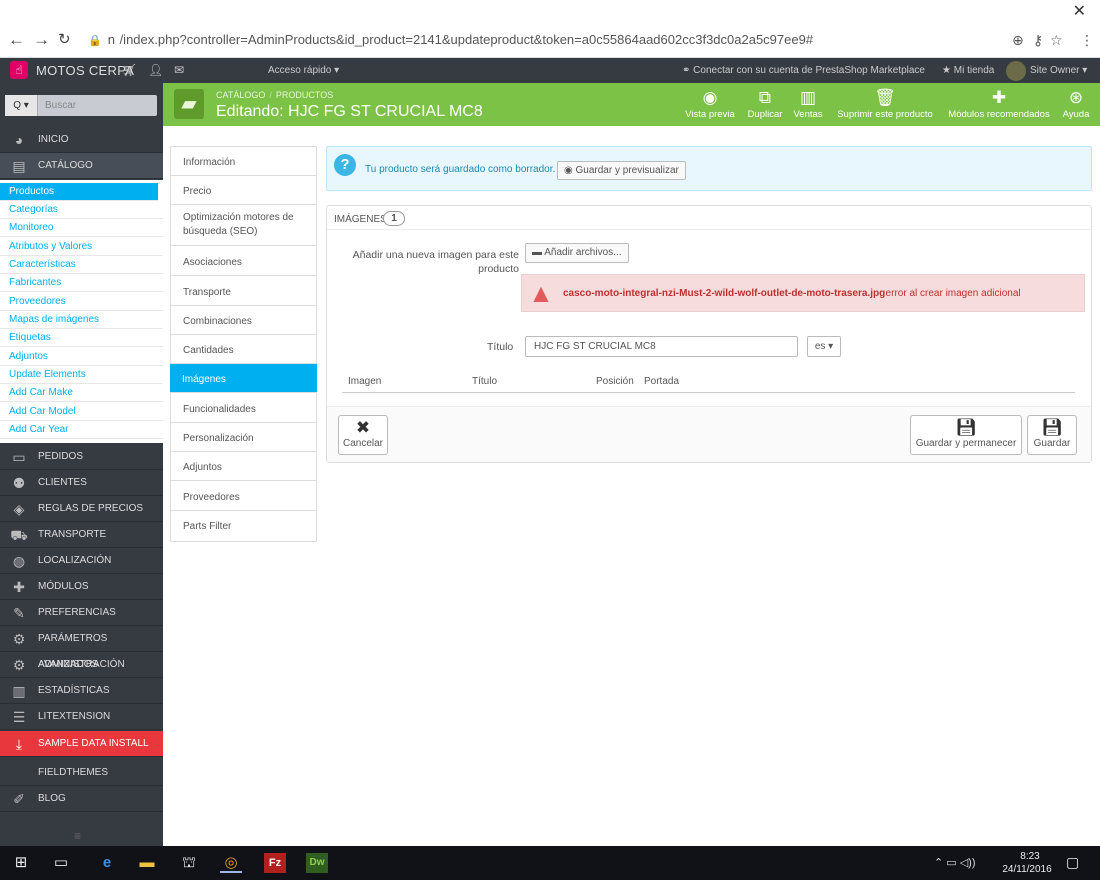 This screenshot has height=880, width=1100. What do you see at coordinates (1072, 862) in the screenshot?
I see `notification-icon: ▢` at bounding box center [1072, 862].